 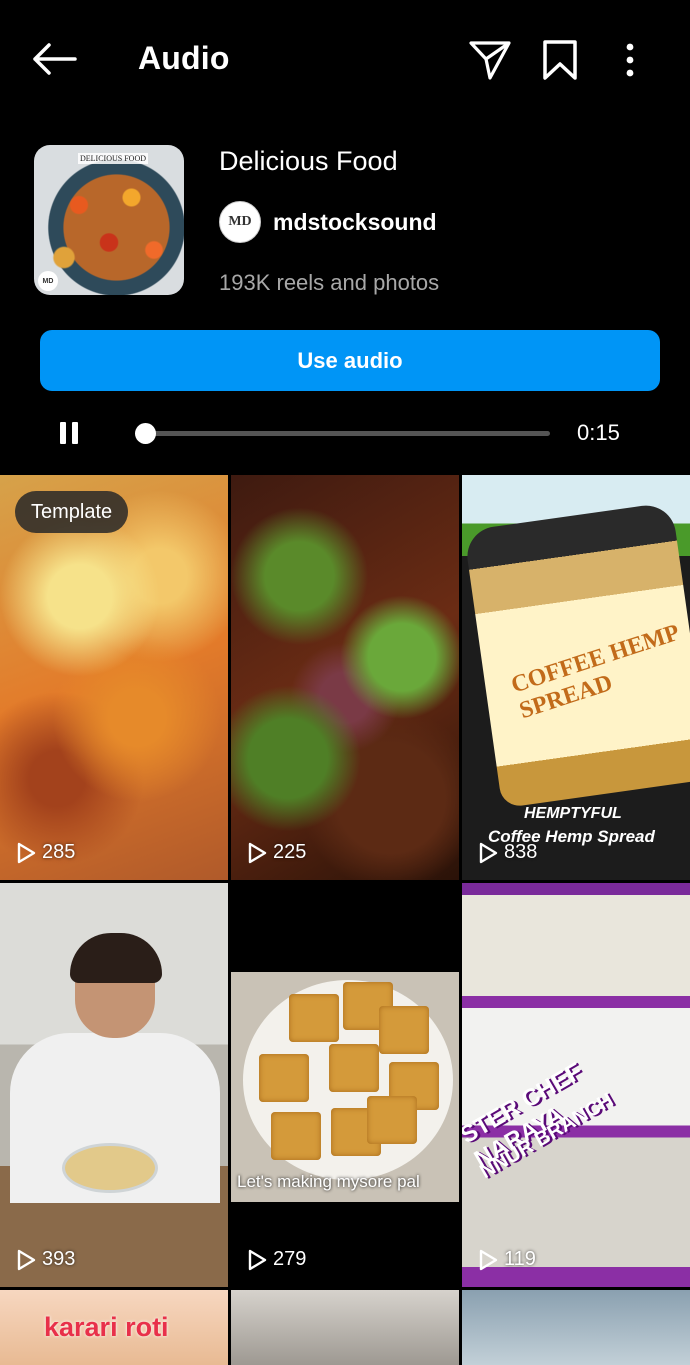 I want to click on view-count: 838, so click(x=507, y=852).